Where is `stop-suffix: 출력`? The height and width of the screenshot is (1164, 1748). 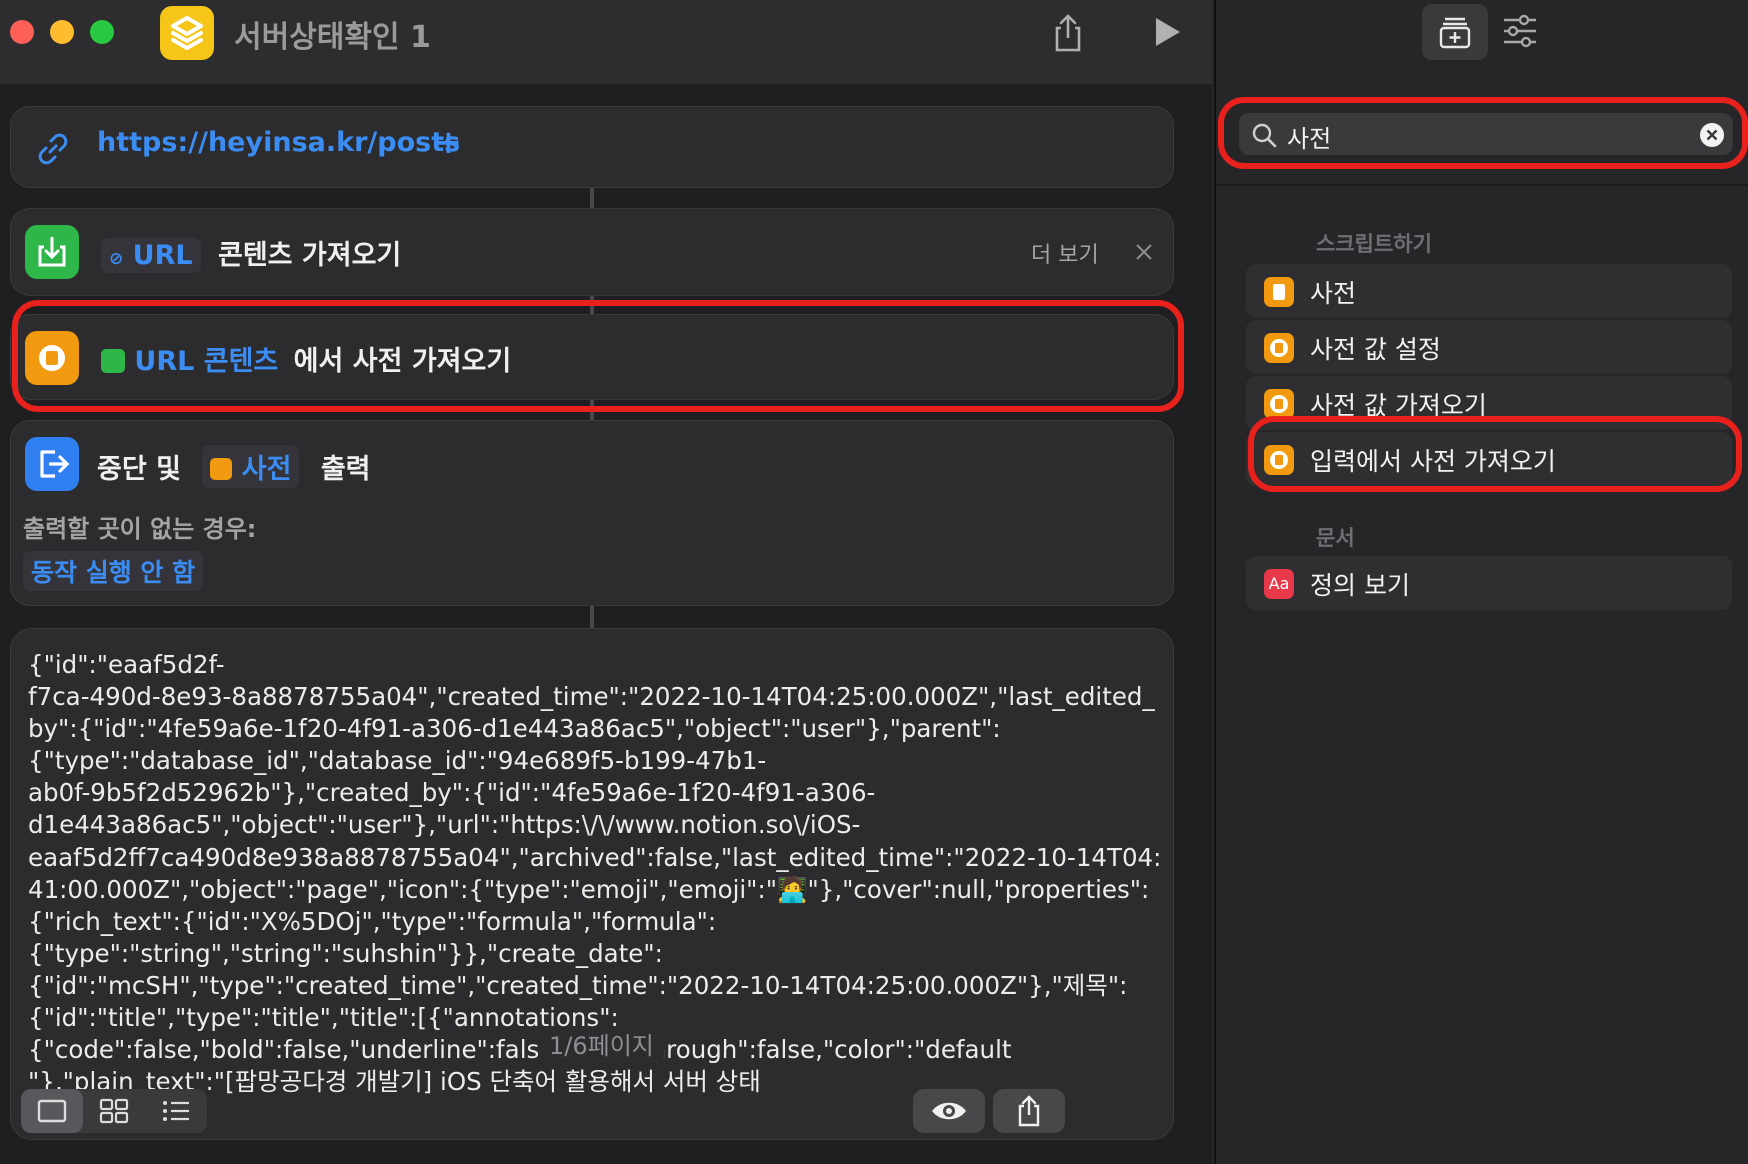 stop-suffix: 출력 is located at coordinates (345, 469).